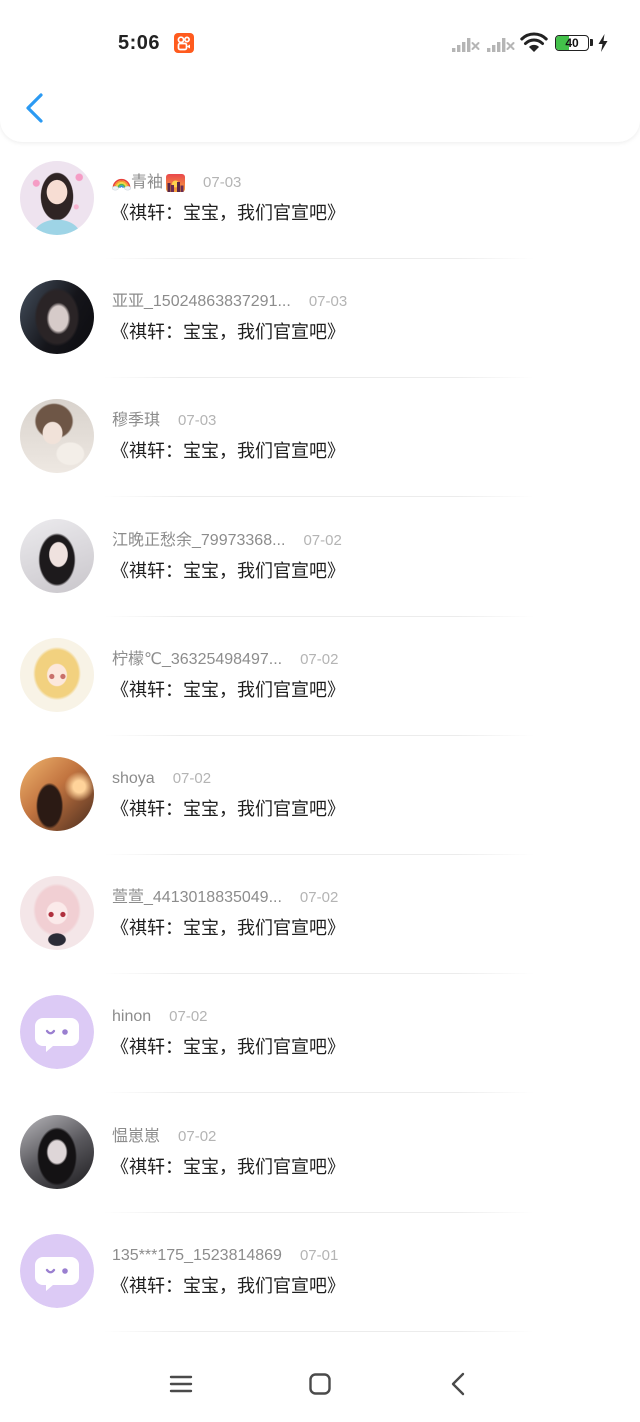 This screenshot has width=640, height=1422. Describe the element at coordinates (319, 1255) in the screenshot. I see `post-date: 07-01` at that location.